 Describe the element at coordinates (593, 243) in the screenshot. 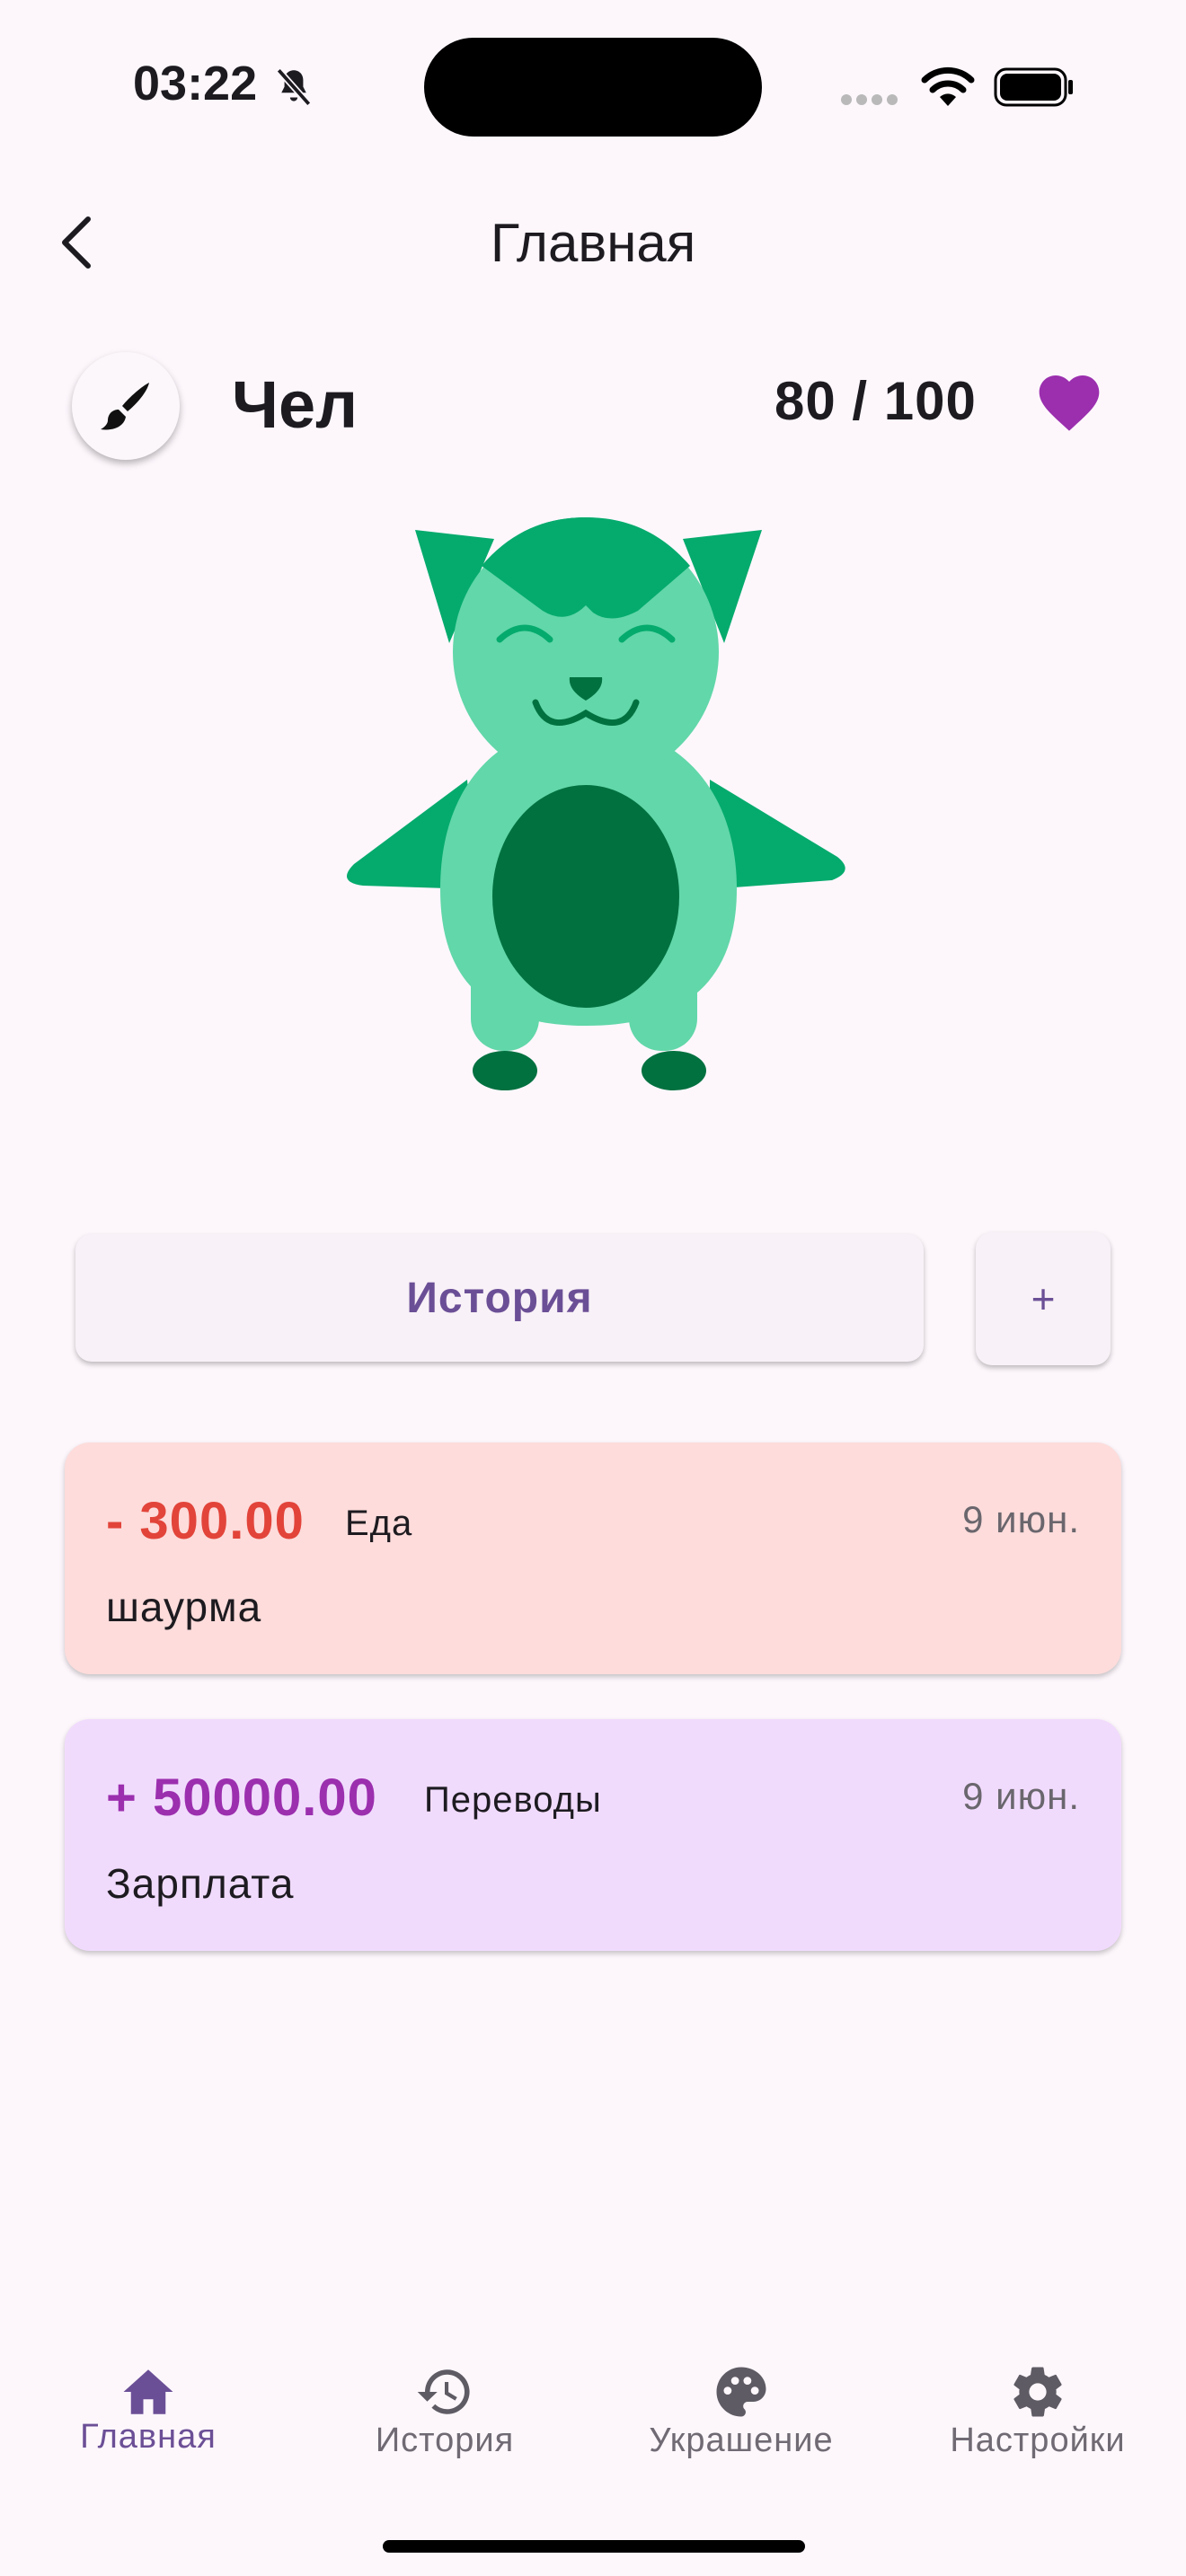

I see `page-title: Главная` at that location.